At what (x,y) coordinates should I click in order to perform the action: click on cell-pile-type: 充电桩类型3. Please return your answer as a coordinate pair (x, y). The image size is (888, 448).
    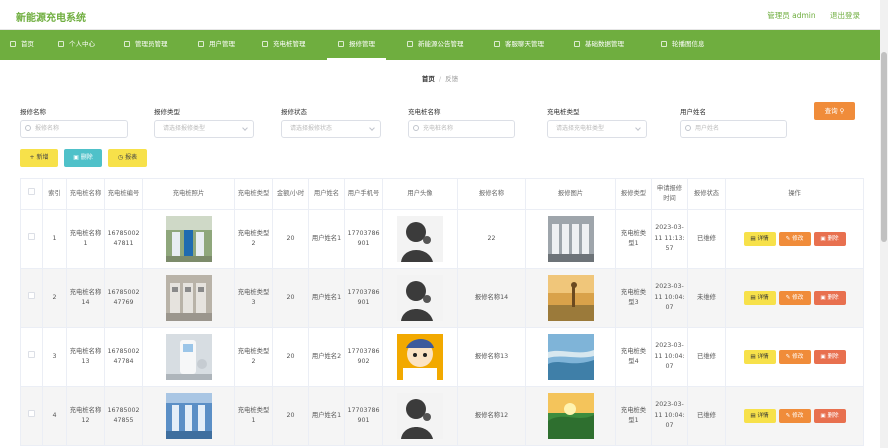
    Looking at the image, I should click on (253, 298).